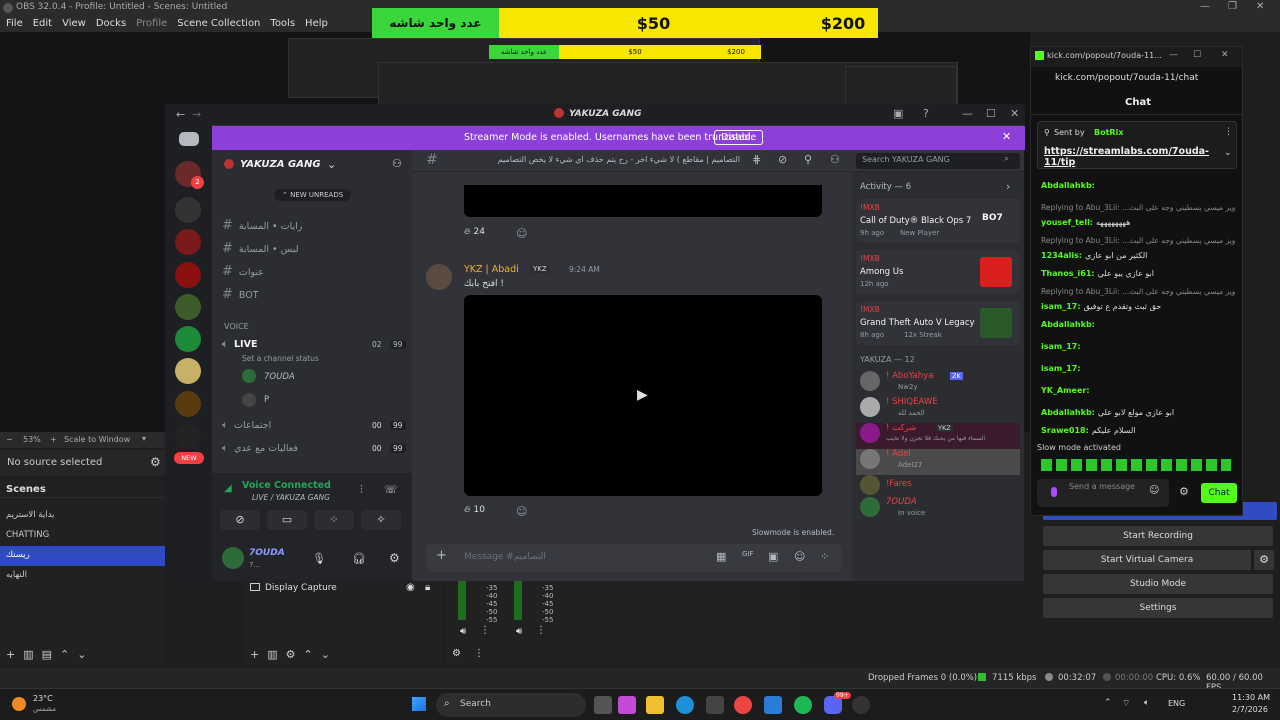  I want to click on source-item: Display Capture, so click(301, 588).